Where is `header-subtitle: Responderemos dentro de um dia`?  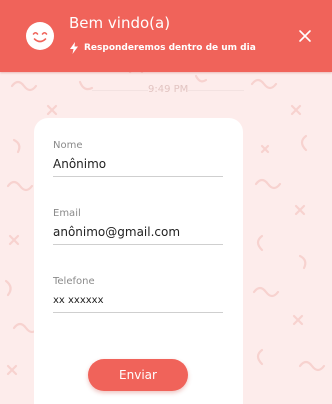 header-subtitle: Responderemos dentro de um dia is located at coordinates (170, 48).